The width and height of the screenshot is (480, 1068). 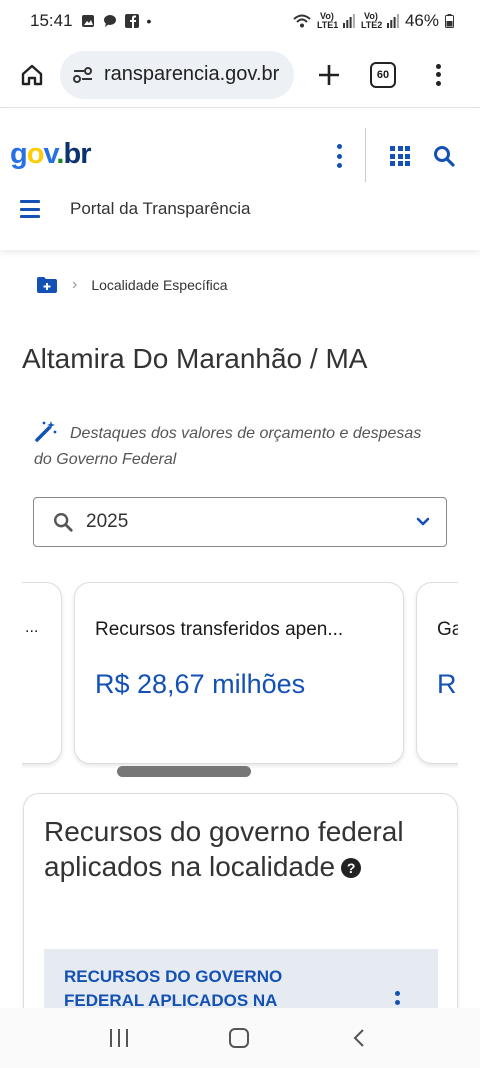 I want to click on breadcrumb: › Localidade Específica, so click(x=132, y=285).